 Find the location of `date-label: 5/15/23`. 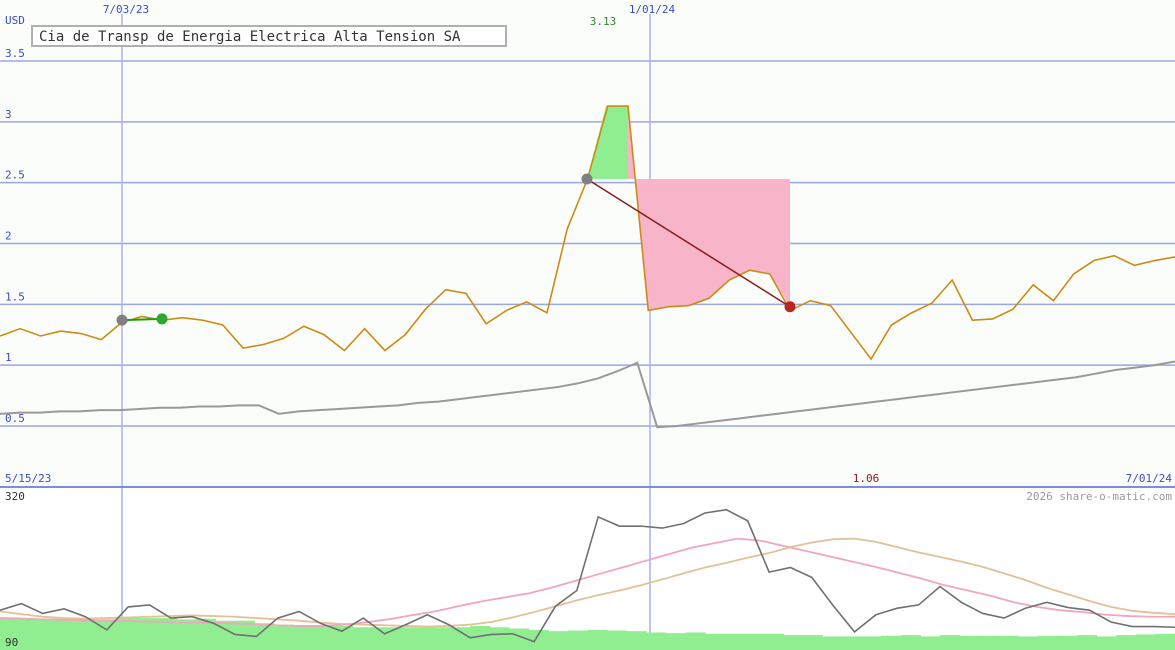

date-label: 5/15/23 is located at coordinates (28, 478).